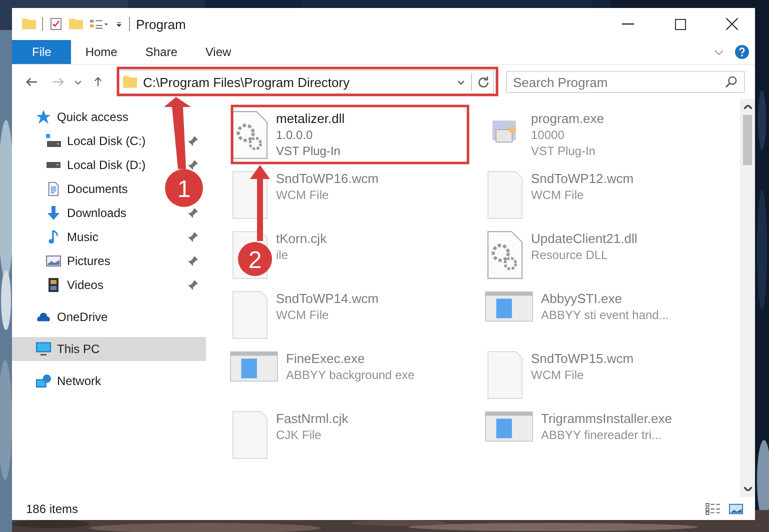 Image resolution: width=769 pixels, height=532 pixels. What do you see at coordinates (570, 255) in the screenshot?
I see `file-detail: Resource DLL` at bounding box center [570, 255].